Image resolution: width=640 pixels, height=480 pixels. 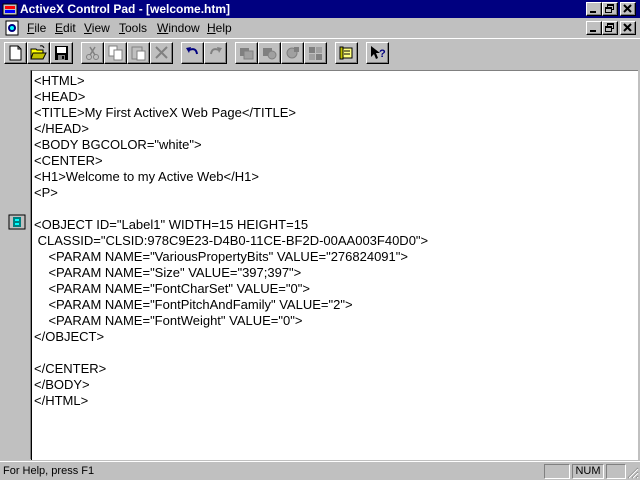 I want to click on status-panel-blank, so click(x=557, y=471).